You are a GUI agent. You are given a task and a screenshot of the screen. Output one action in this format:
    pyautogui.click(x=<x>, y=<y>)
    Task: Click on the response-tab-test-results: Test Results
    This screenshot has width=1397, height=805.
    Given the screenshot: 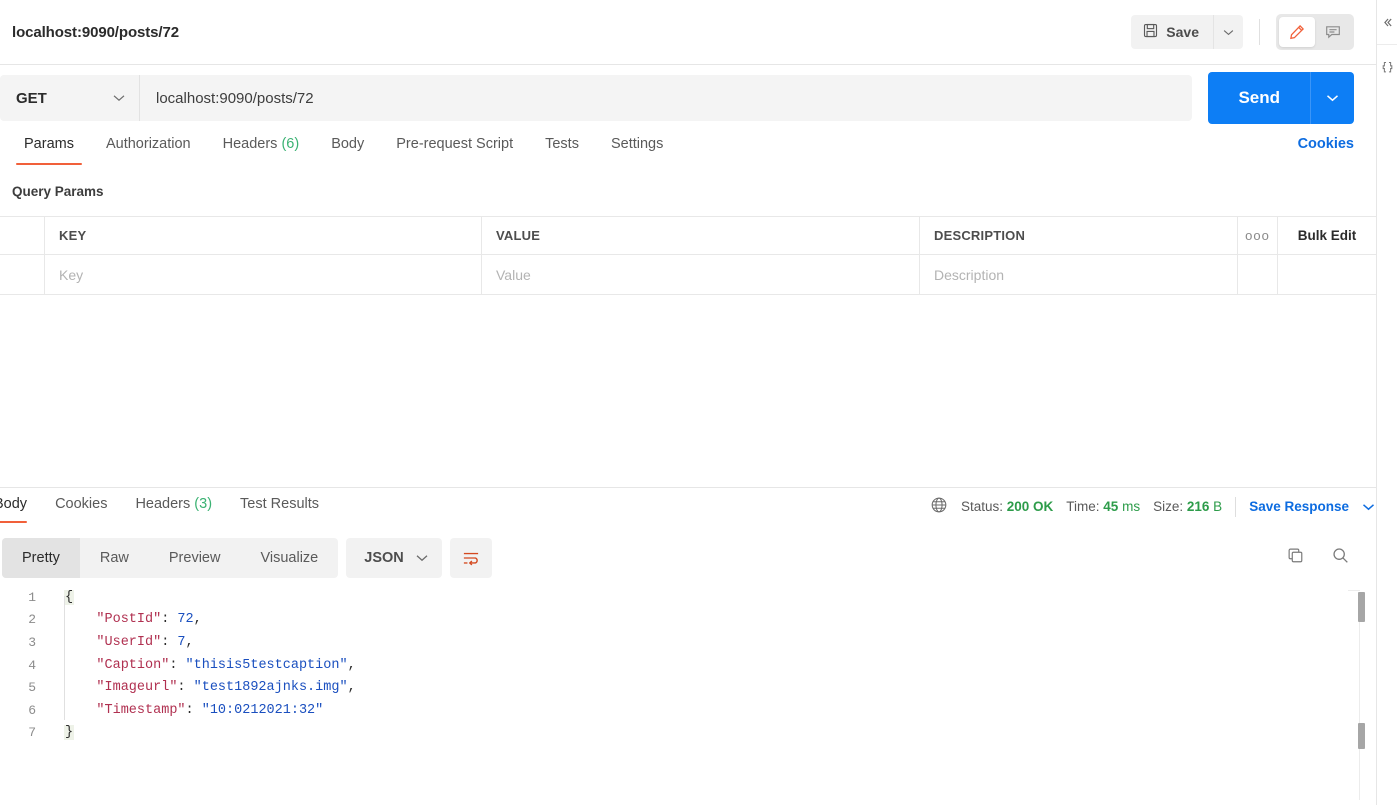 What is the action you would take?
    pyautogui.click(x=279, y=505)
    